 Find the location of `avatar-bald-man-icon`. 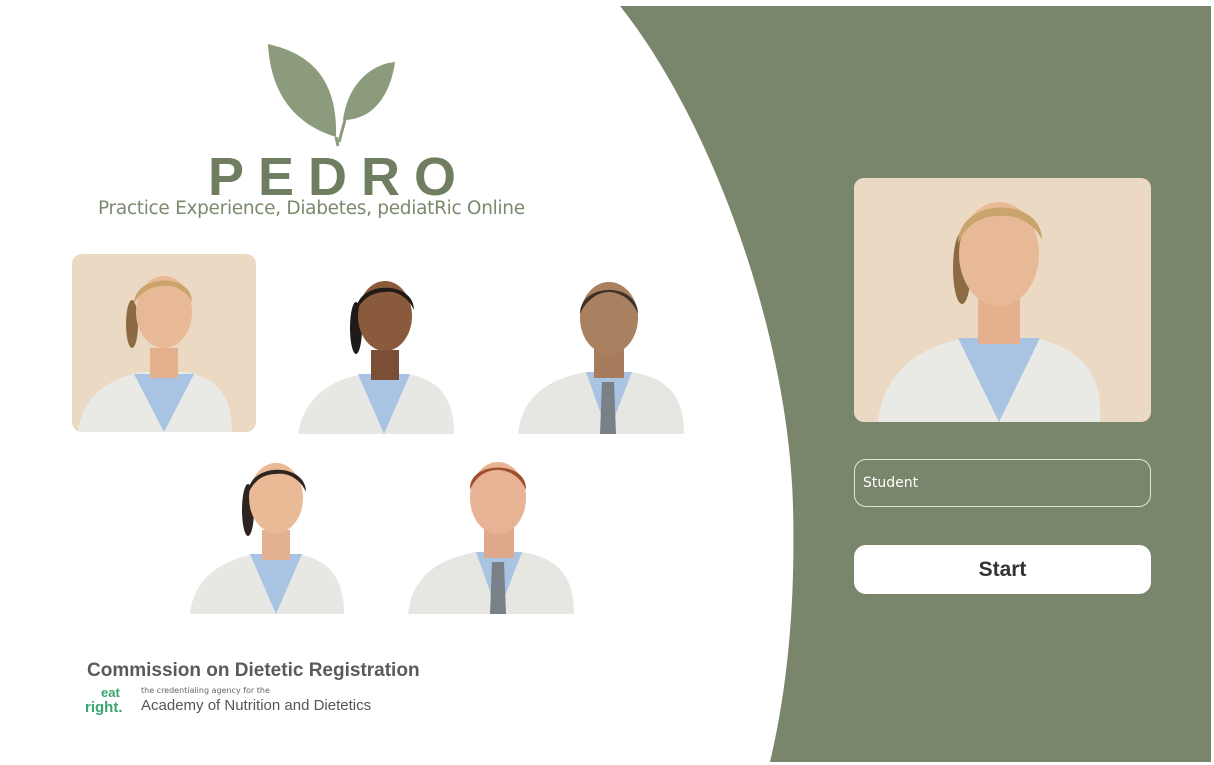

avatar-bald-man-icon is located at coordinates (601, 358).